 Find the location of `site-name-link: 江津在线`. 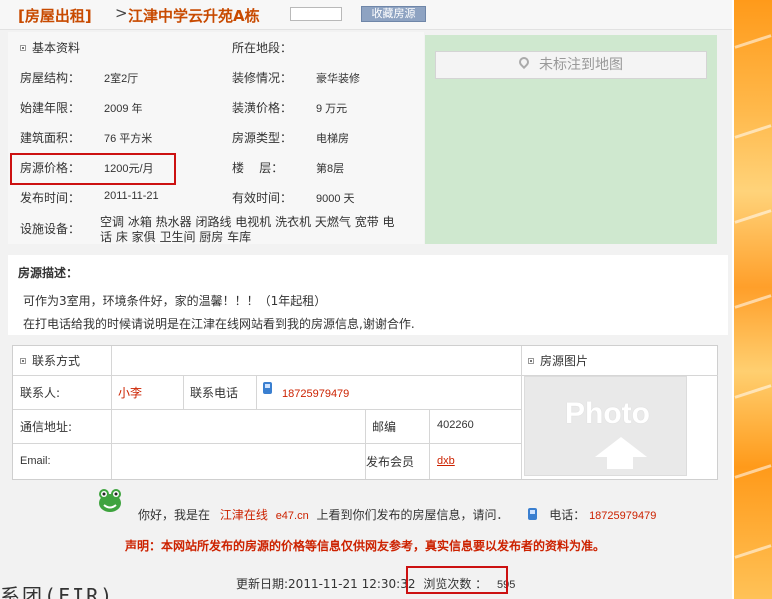

site-name-link: 江津在线 is located at coordinates (244, 515).